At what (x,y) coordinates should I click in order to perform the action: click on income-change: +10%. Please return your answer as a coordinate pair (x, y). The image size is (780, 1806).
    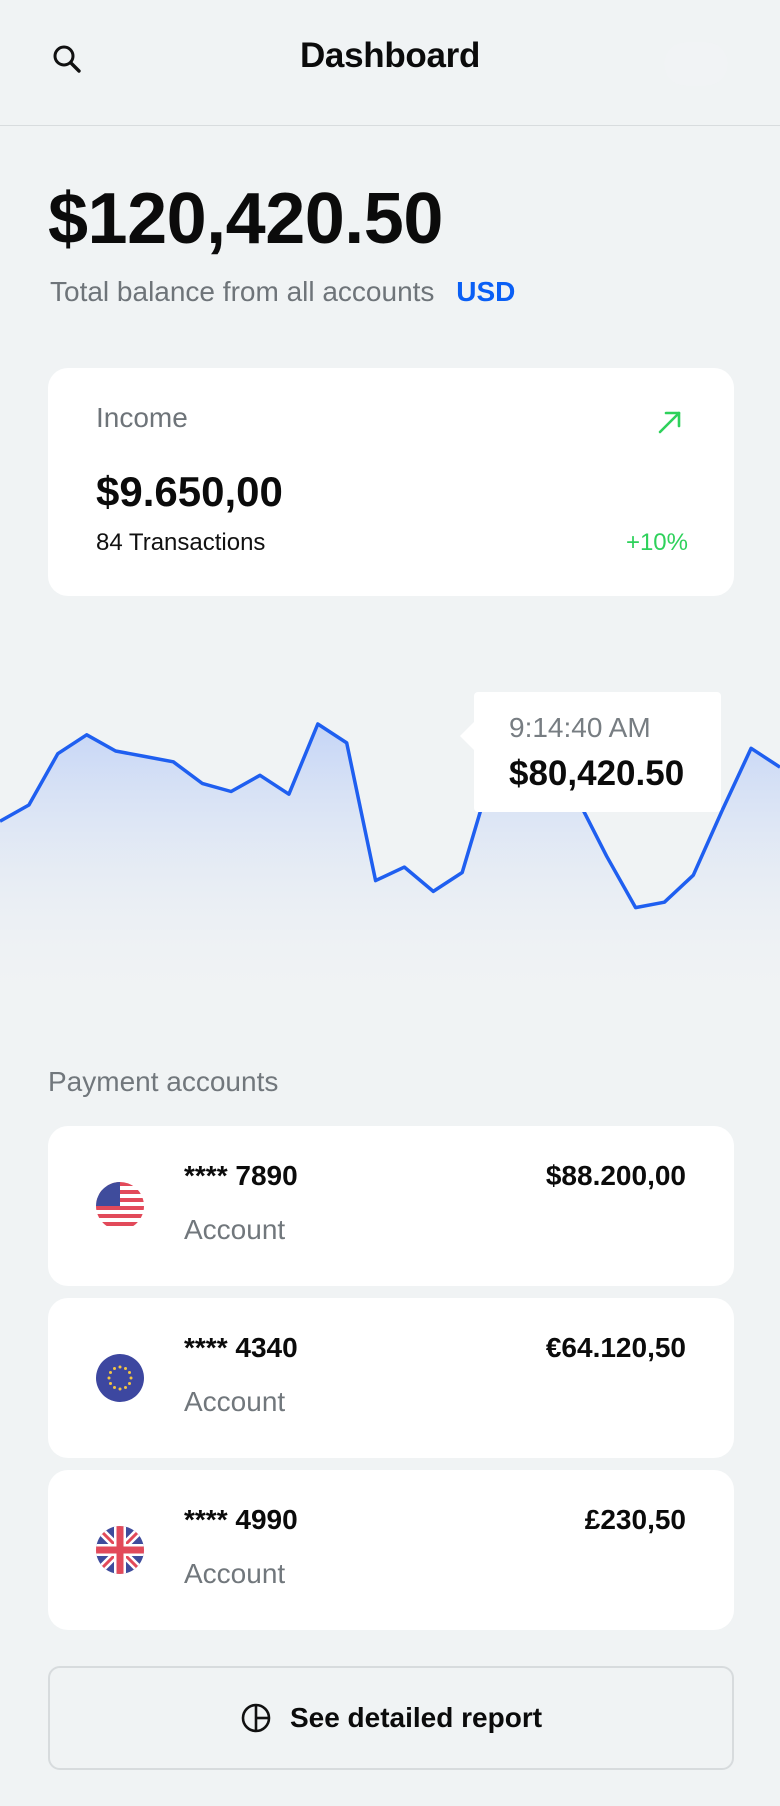
    Looking at the image, I should click on (656, 542).